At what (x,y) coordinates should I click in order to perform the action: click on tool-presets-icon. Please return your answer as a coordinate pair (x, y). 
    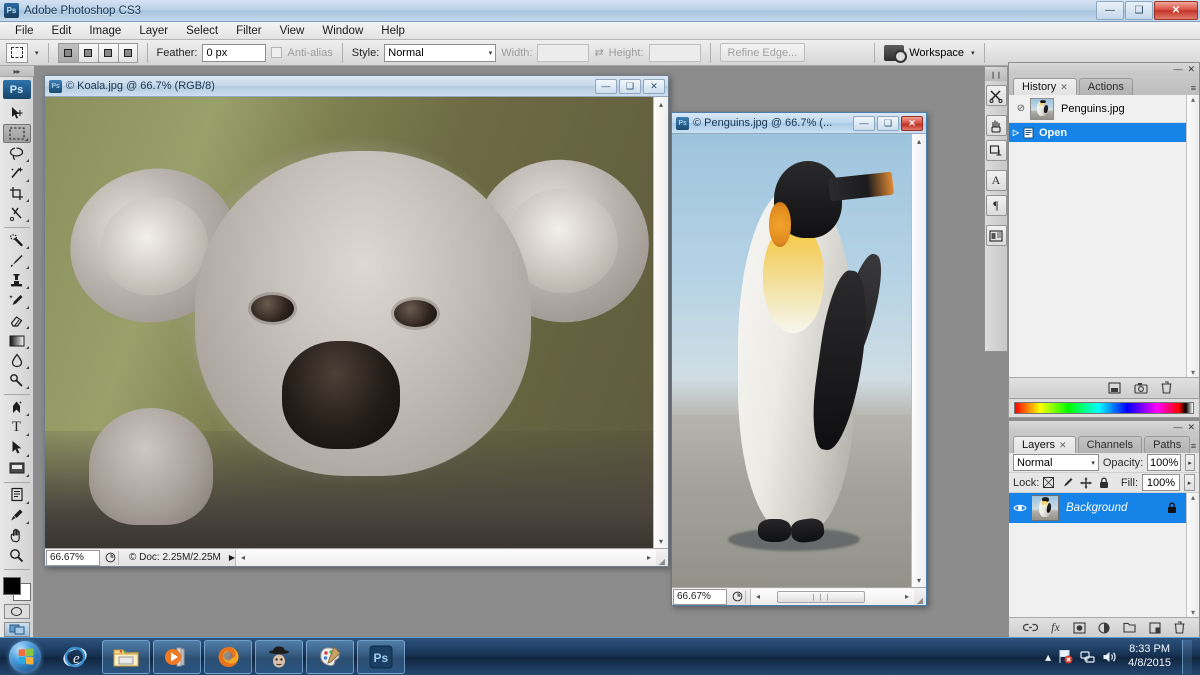
    Looking at the image, I should click on (996, 95).